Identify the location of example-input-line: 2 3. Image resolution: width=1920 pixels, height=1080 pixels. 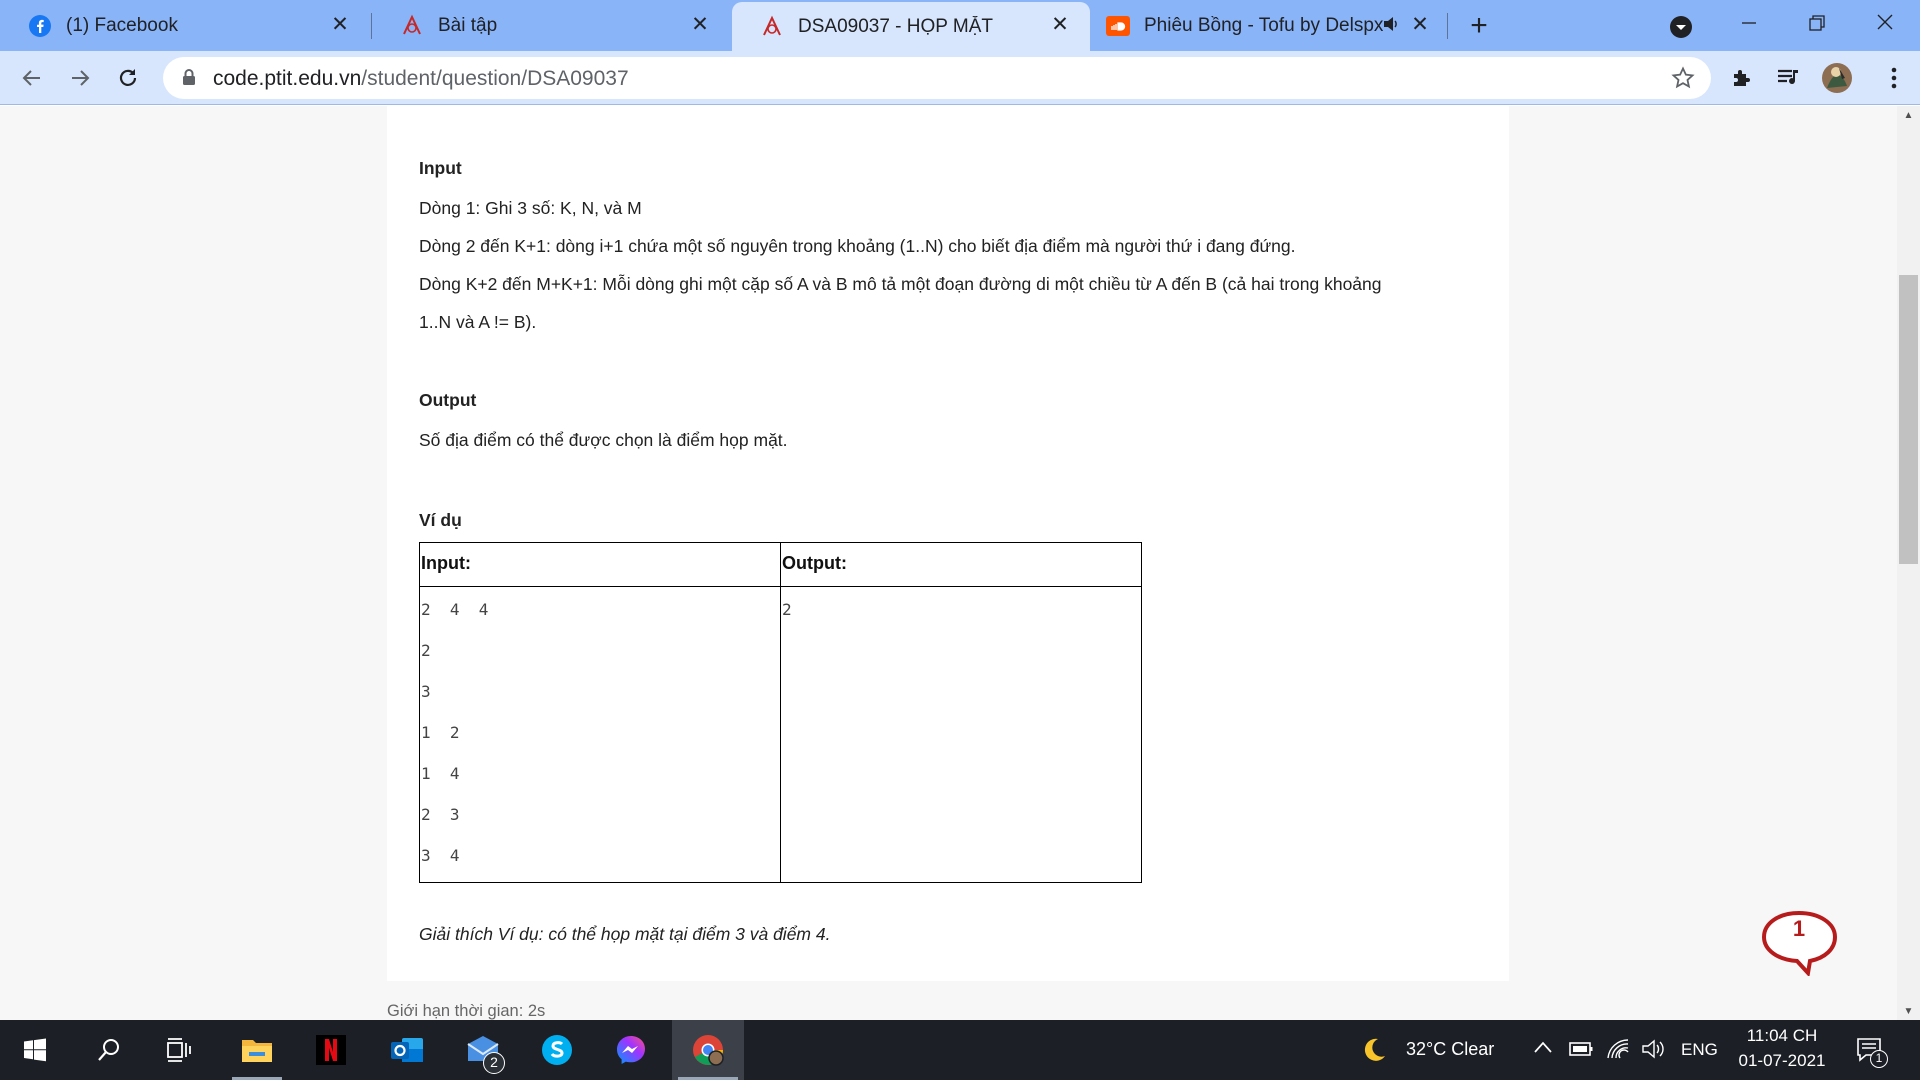
(440, 814).